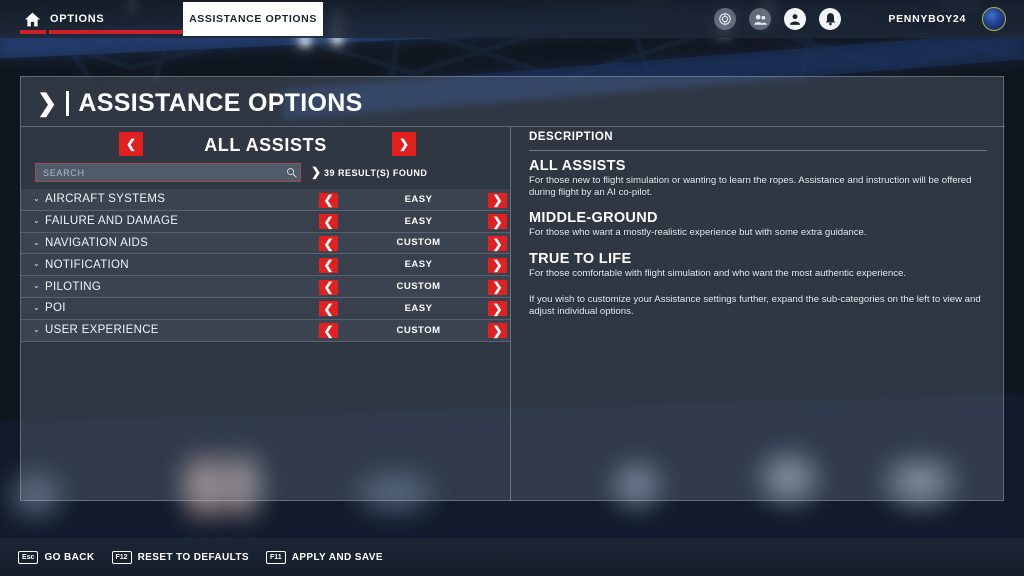  Describe the element at coordinates (276, 557) in the screenshot. I see `keycap: F11` at that location.